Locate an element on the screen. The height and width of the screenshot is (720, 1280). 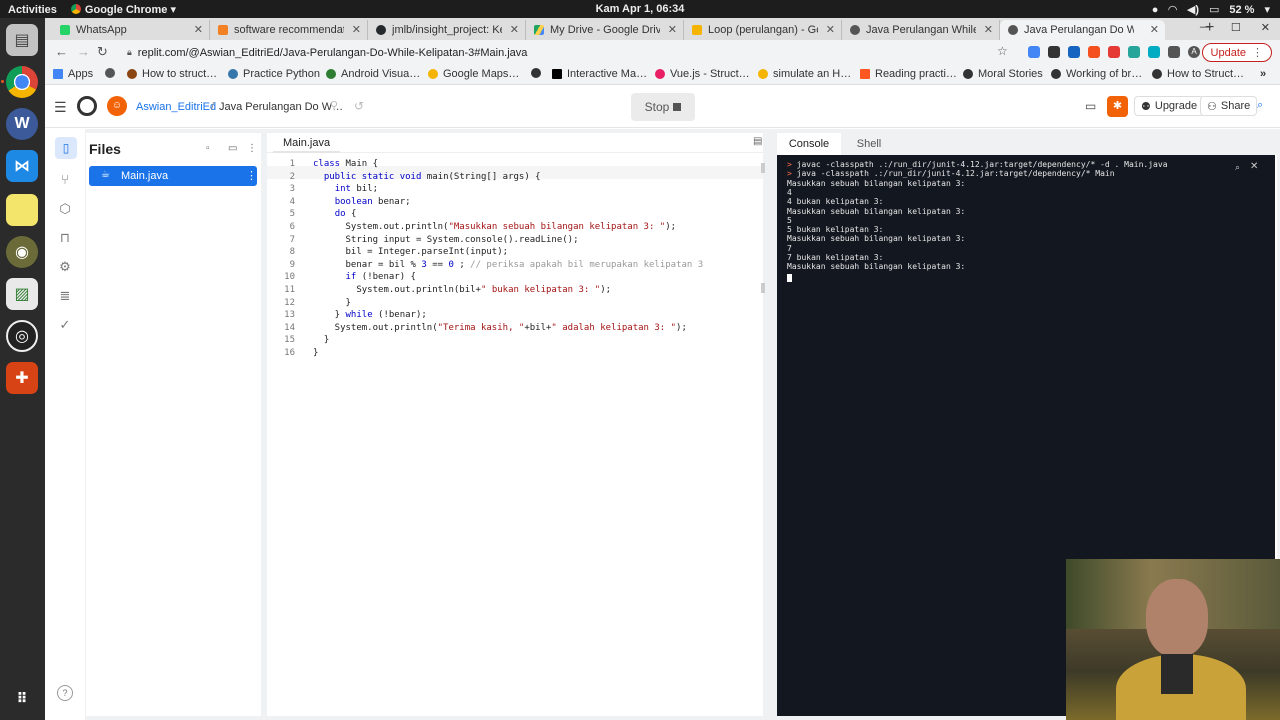
bookmark-icon-only is located at coordinates (112, 73).